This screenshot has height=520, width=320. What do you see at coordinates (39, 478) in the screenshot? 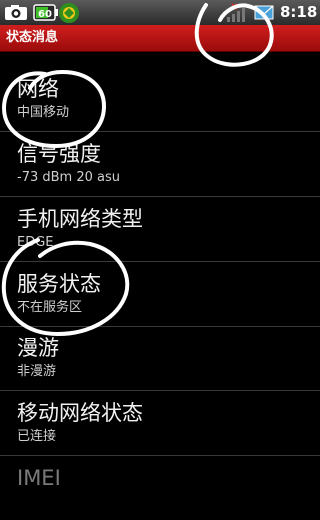
I see `pref-title: IMEI` at bounding box center [39, 478].